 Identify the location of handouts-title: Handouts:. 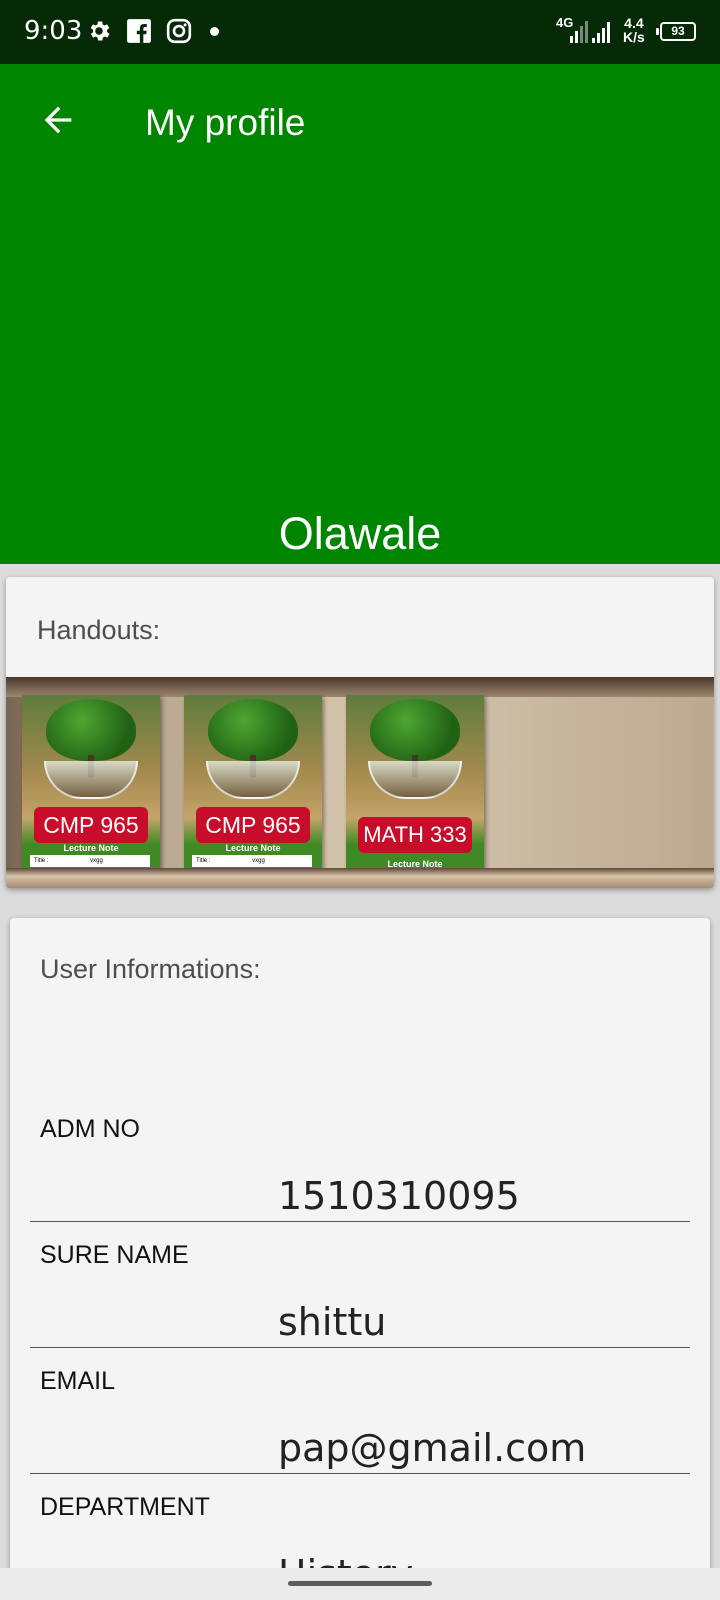
(99, 630).